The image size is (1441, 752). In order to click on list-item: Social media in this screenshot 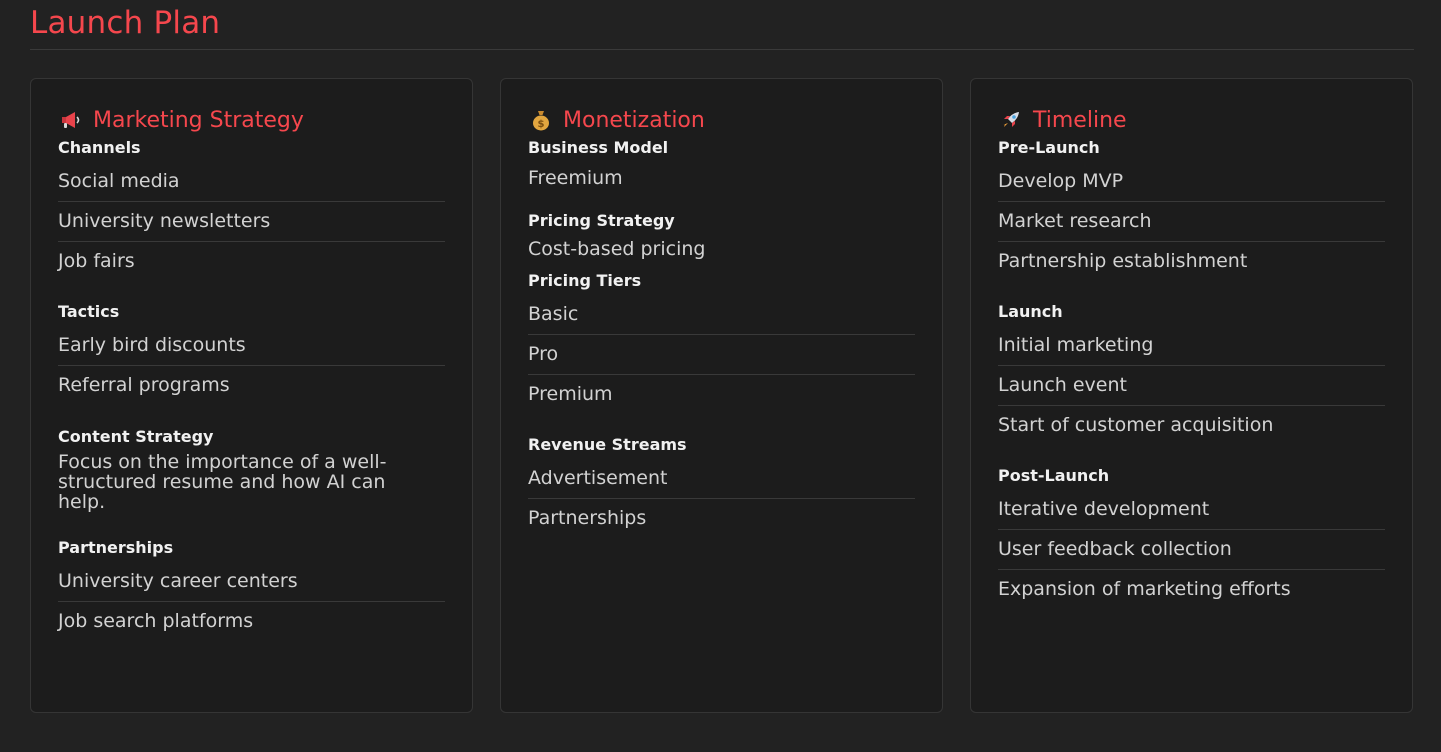, I will do `click(251, 182)`.